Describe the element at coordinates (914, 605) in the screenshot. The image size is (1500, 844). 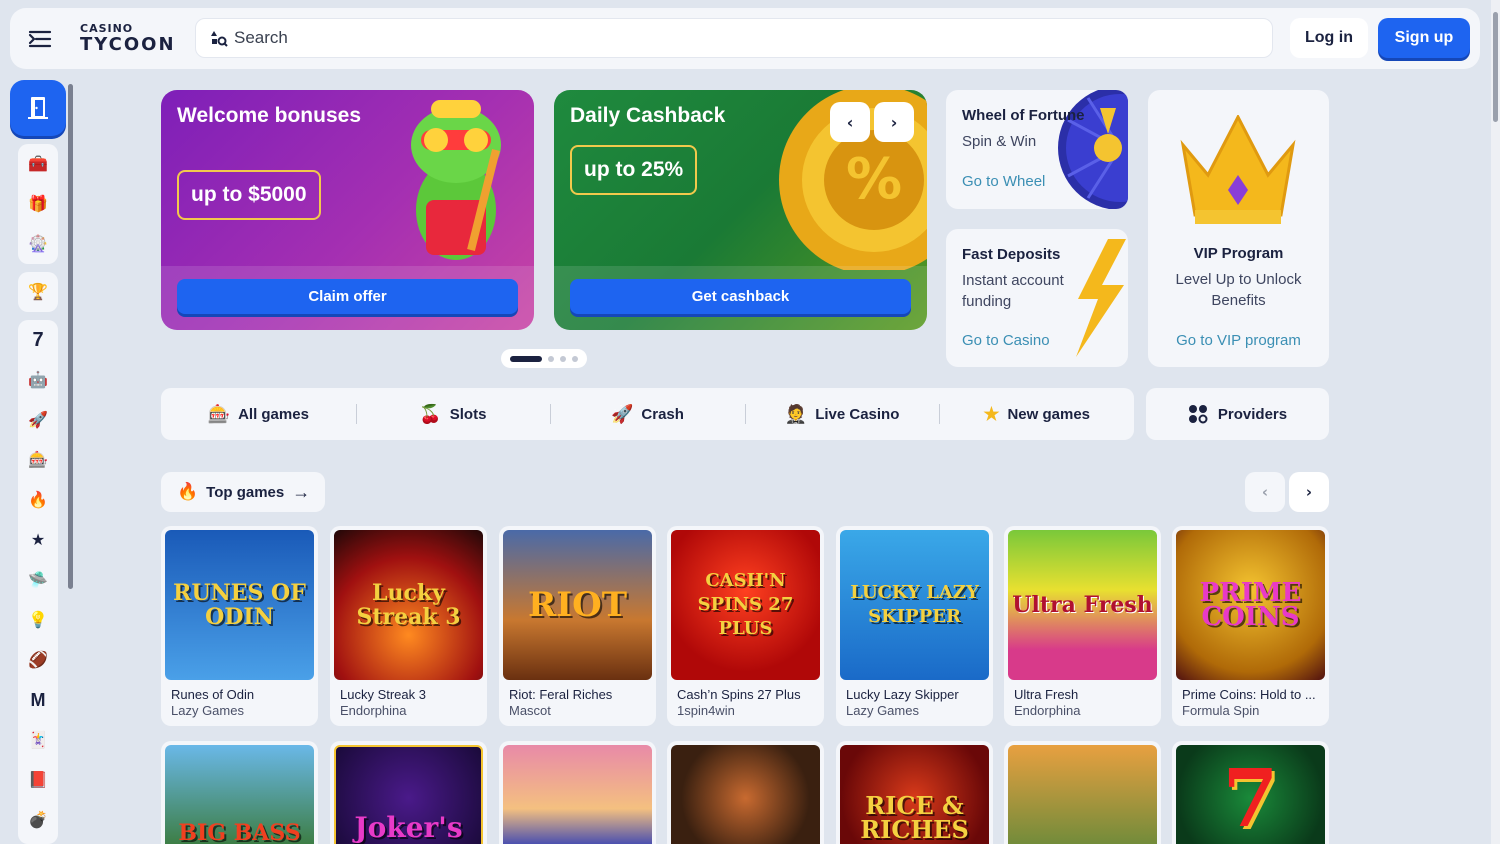
I see `game-thumbnail: LUCKY LAZY SKIPPER` at that location.